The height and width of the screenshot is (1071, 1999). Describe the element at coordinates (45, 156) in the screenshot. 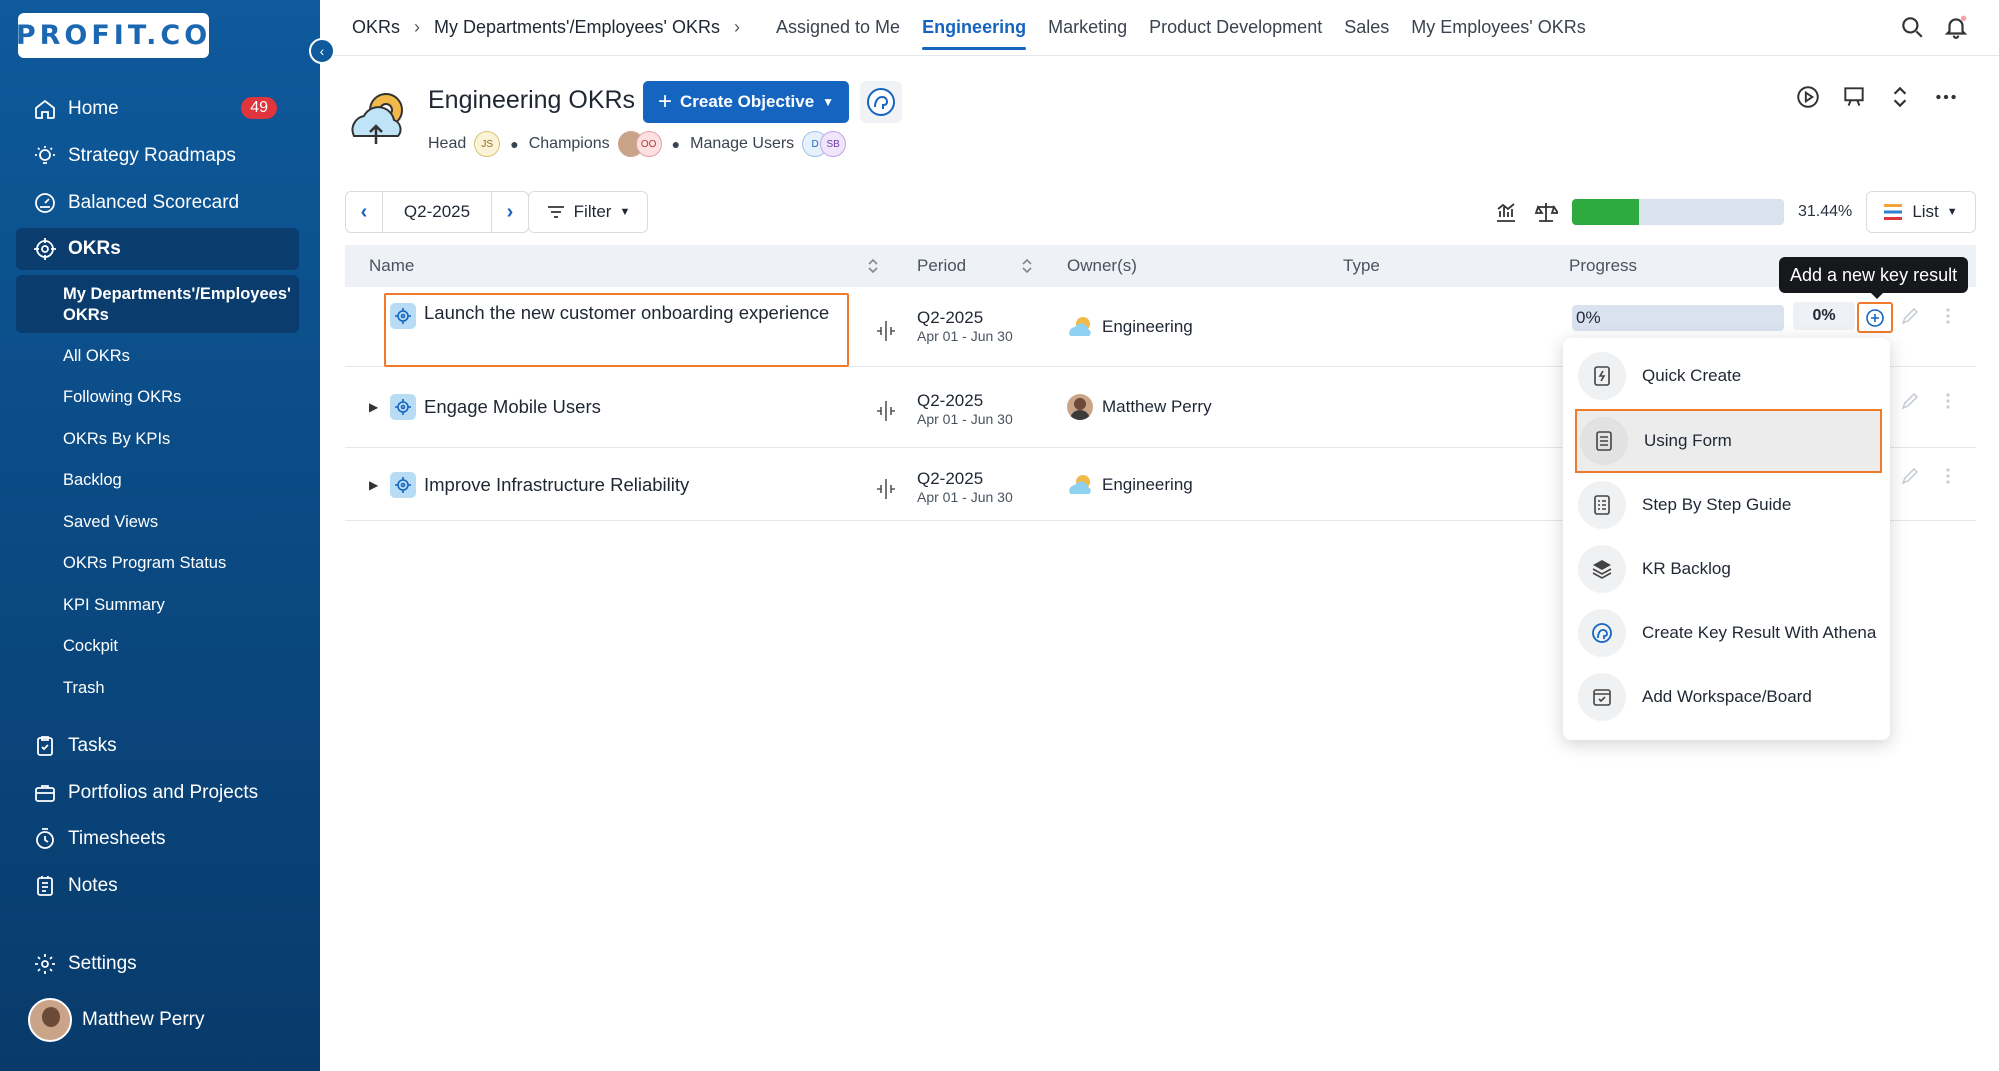

I see `lightbulb-icon` at that location.